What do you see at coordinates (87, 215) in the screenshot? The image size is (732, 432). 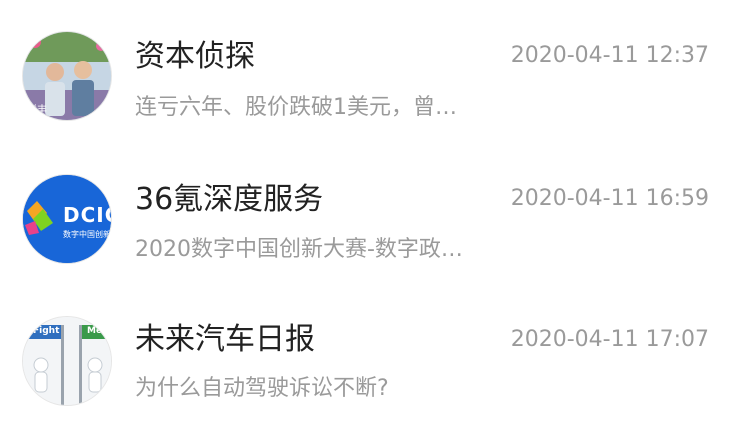 I see `logo-text: DCIC` at bounding box center [87, 215].